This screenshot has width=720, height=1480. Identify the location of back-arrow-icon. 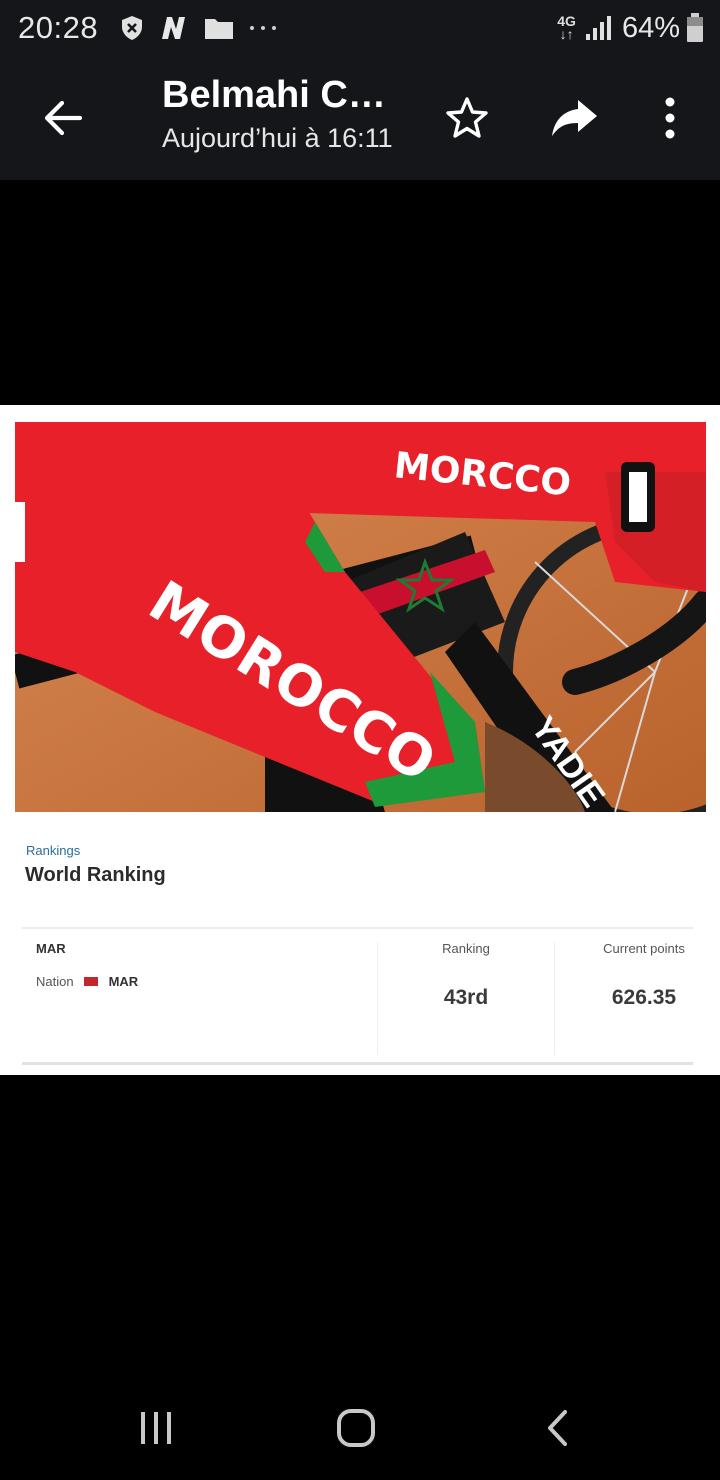
(63, 118).